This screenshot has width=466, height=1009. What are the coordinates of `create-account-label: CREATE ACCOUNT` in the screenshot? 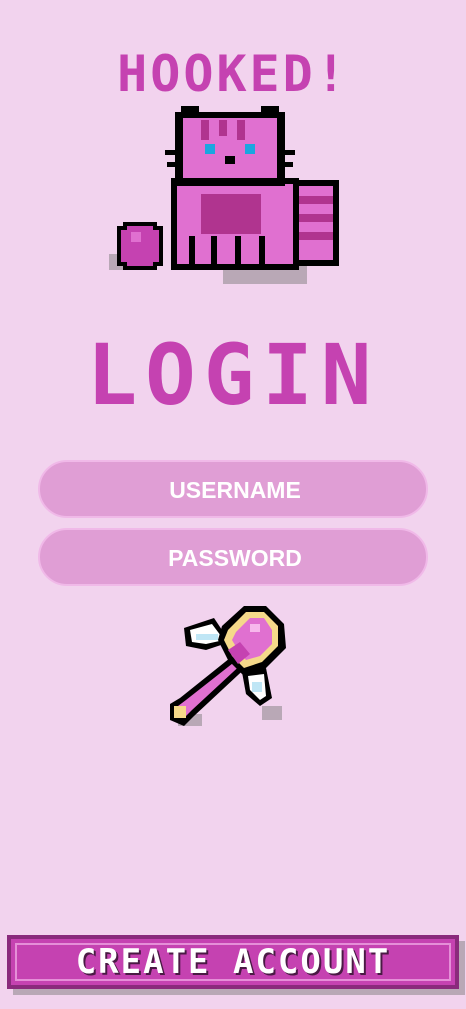 It's located at (233, 962).